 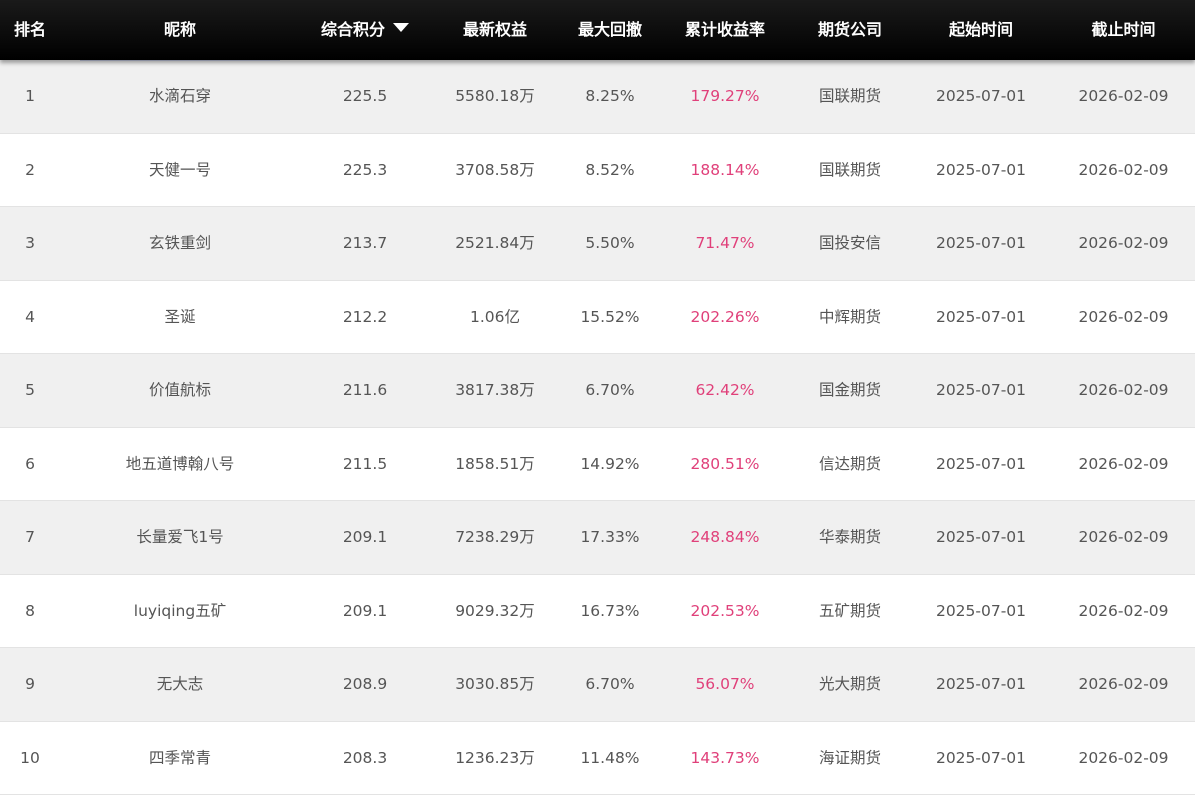 What do you see at coordinates (365, 464) in the screenshot?
I see `cell-score: 211.5` at bounding box center [365, 464].